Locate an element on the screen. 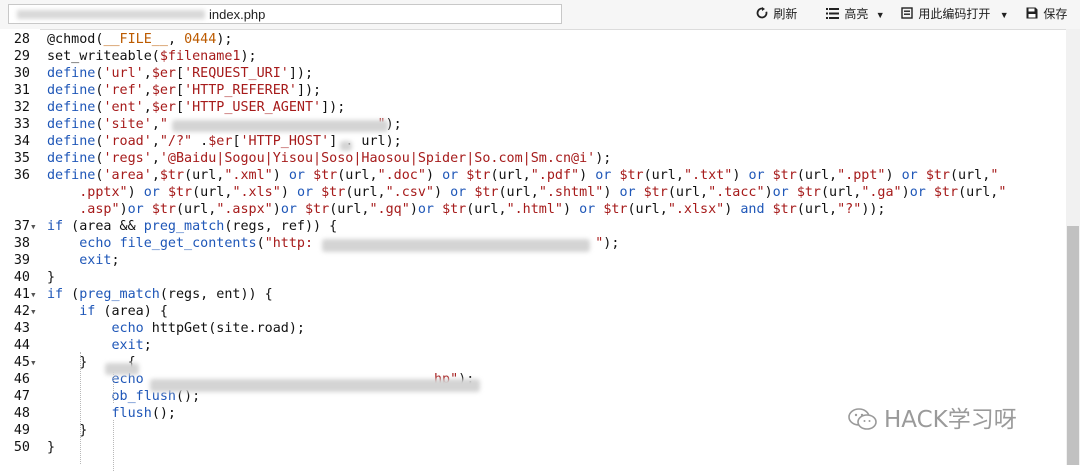 Image resolution: width=1080 pixels, height=471 pixels. code-token: ; is located at coordinates (147, 345).